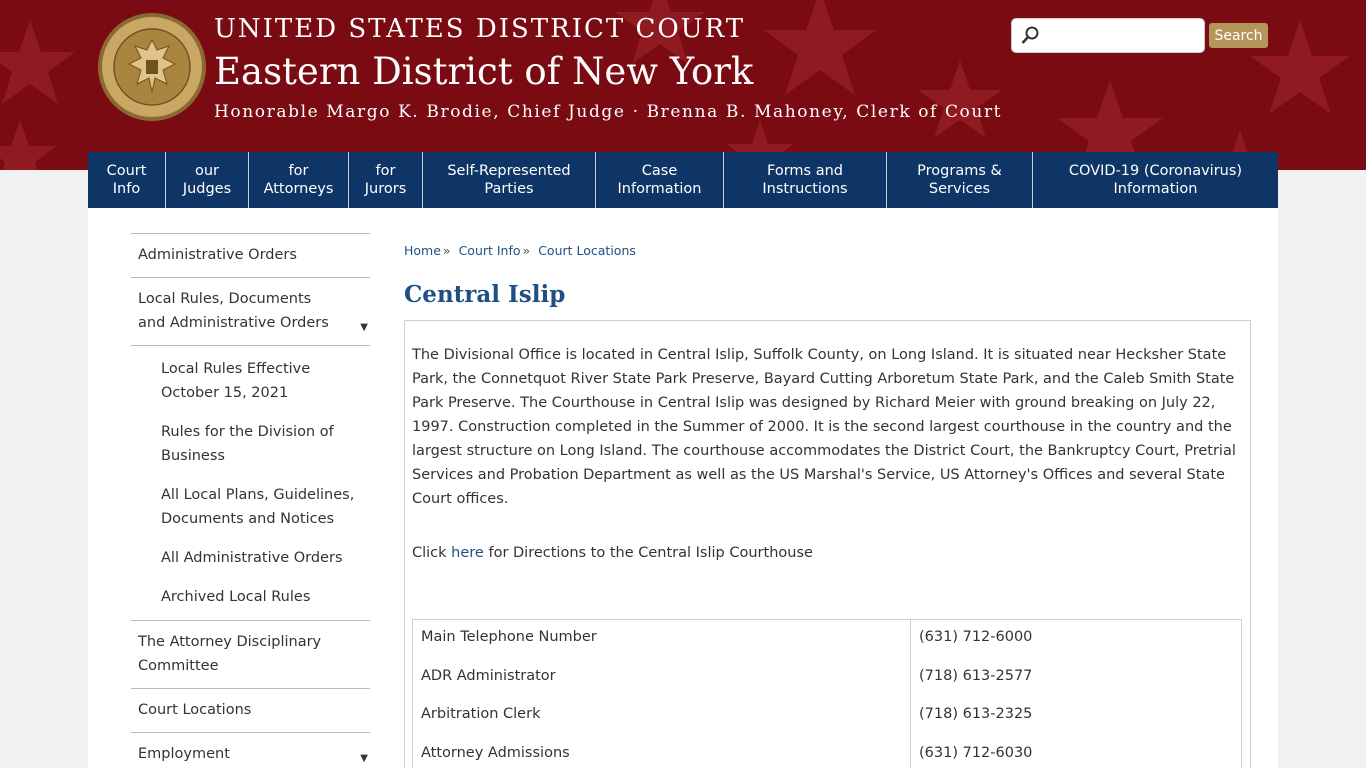 This screenshot has width=1366, height=768. I want to click on nav-self-represented: Self-Represented Parties, so click(509, 180).